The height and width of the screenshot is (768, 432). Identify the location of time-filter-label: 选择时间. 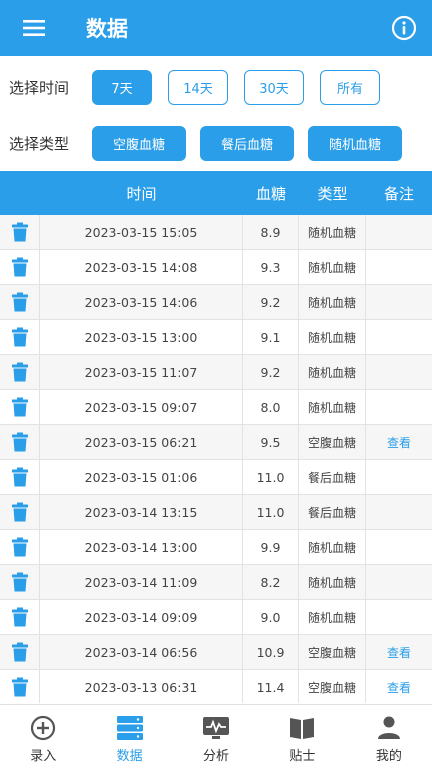
(39, 87).